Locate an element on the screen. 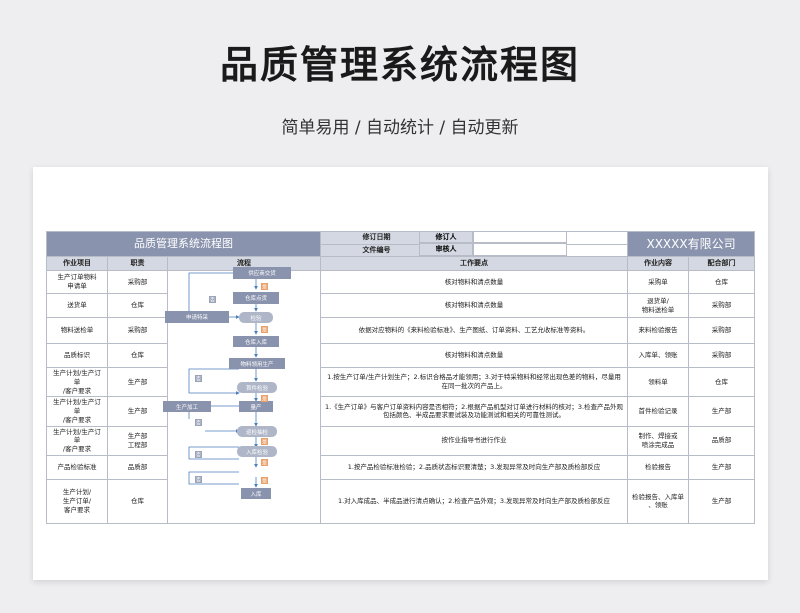 This screenshot has width=800, height=613. flow-yes-4: 是 is located at coordinates (264, 443).